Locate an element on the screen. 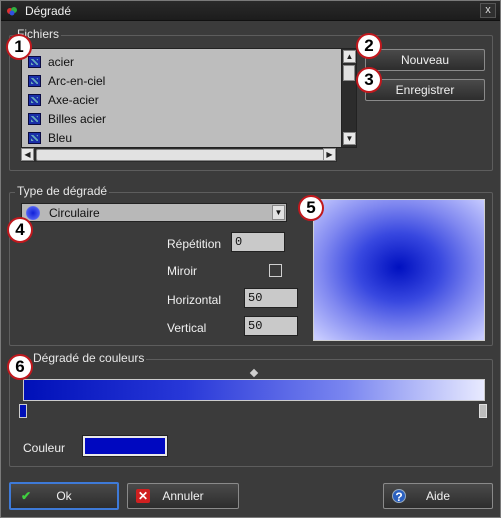  list-item: Bleu is located at coordinates (181, 138).